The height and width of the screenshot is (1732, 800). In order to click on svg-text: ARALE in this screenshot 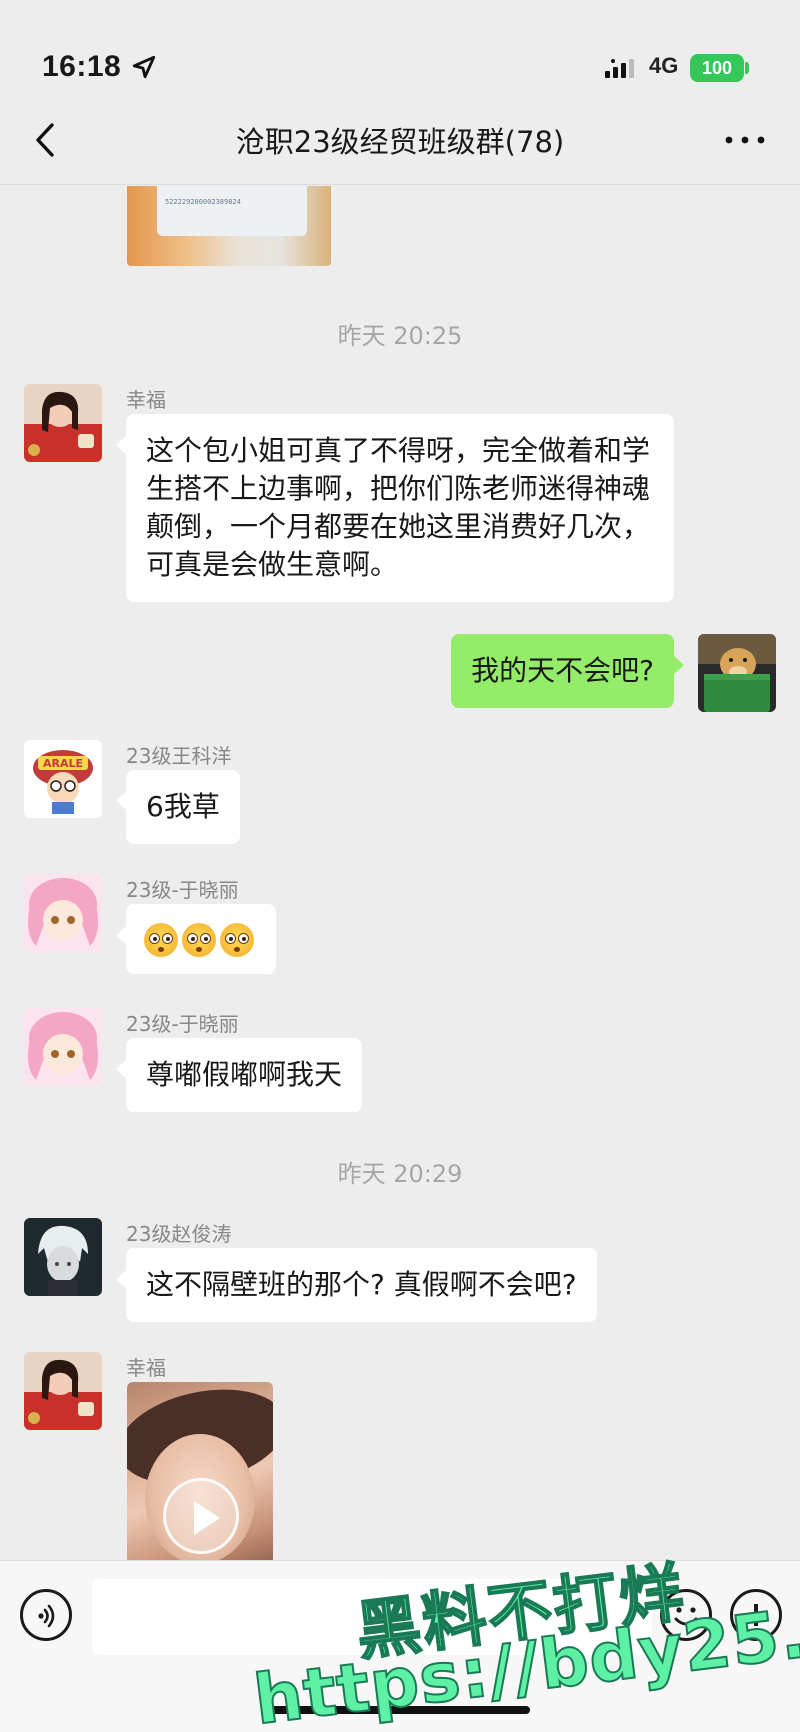, I will do `click(63, 763)`.